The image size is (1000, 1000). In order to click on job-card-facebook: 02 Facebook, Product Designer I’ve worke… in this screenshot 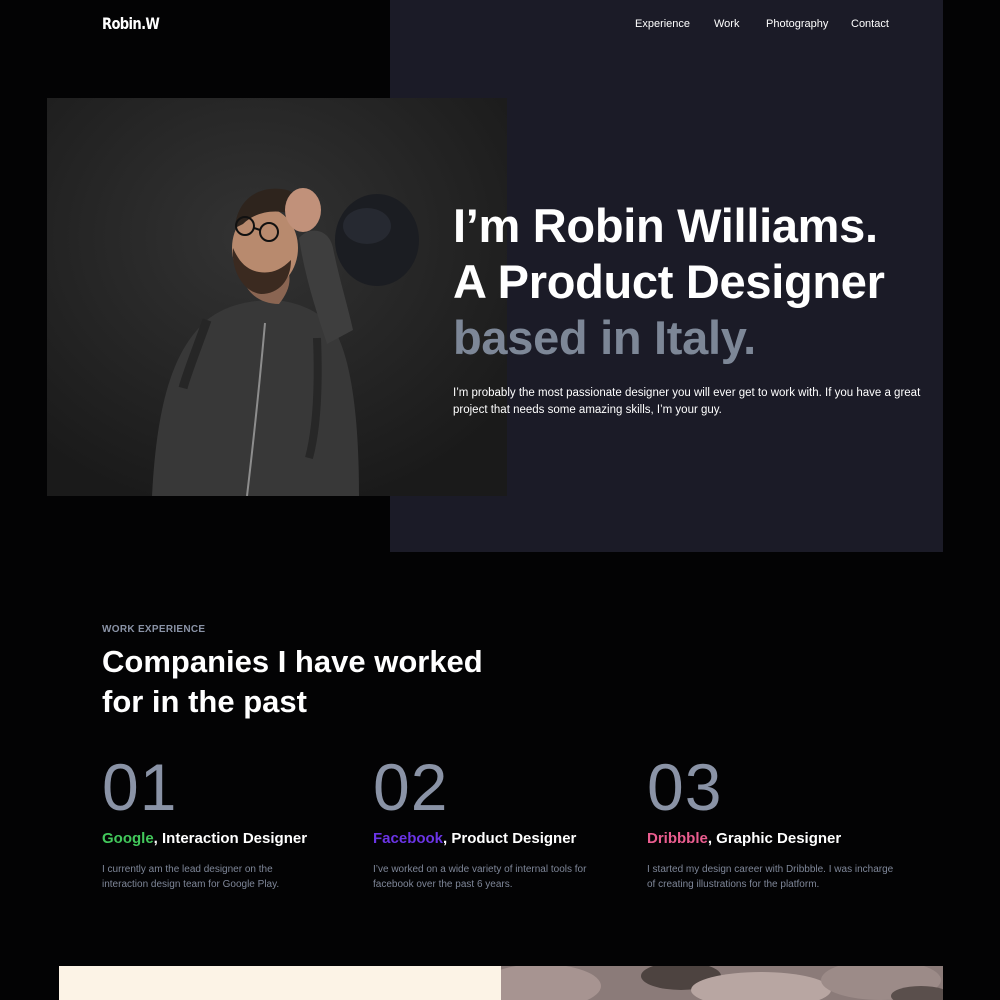, I will do `click(508, 821)`.